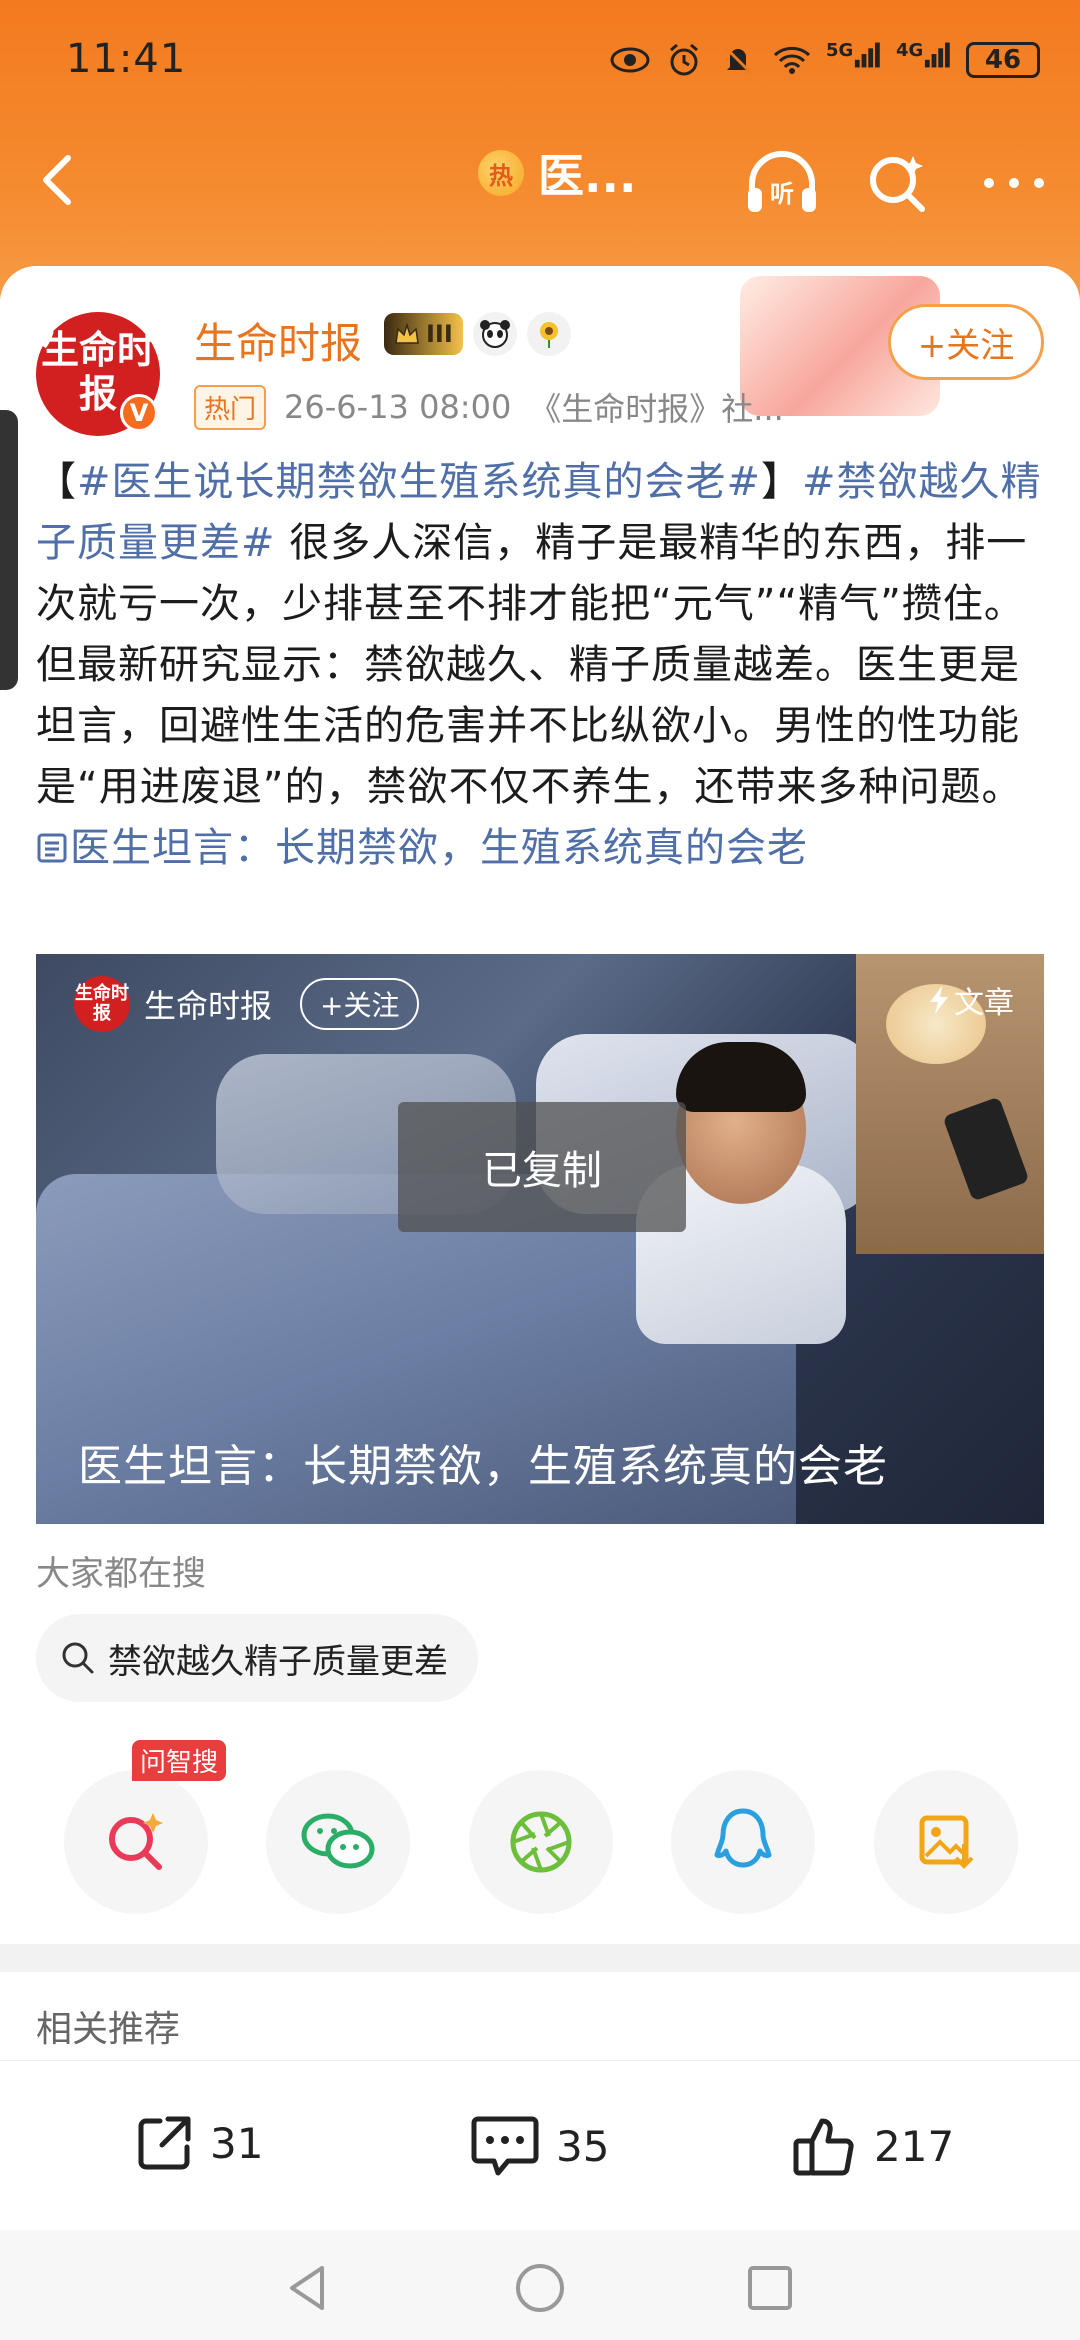 This screenshot has height=2340, width=1080. I want to click on sunflower-badge-icon, so click(548, 334).